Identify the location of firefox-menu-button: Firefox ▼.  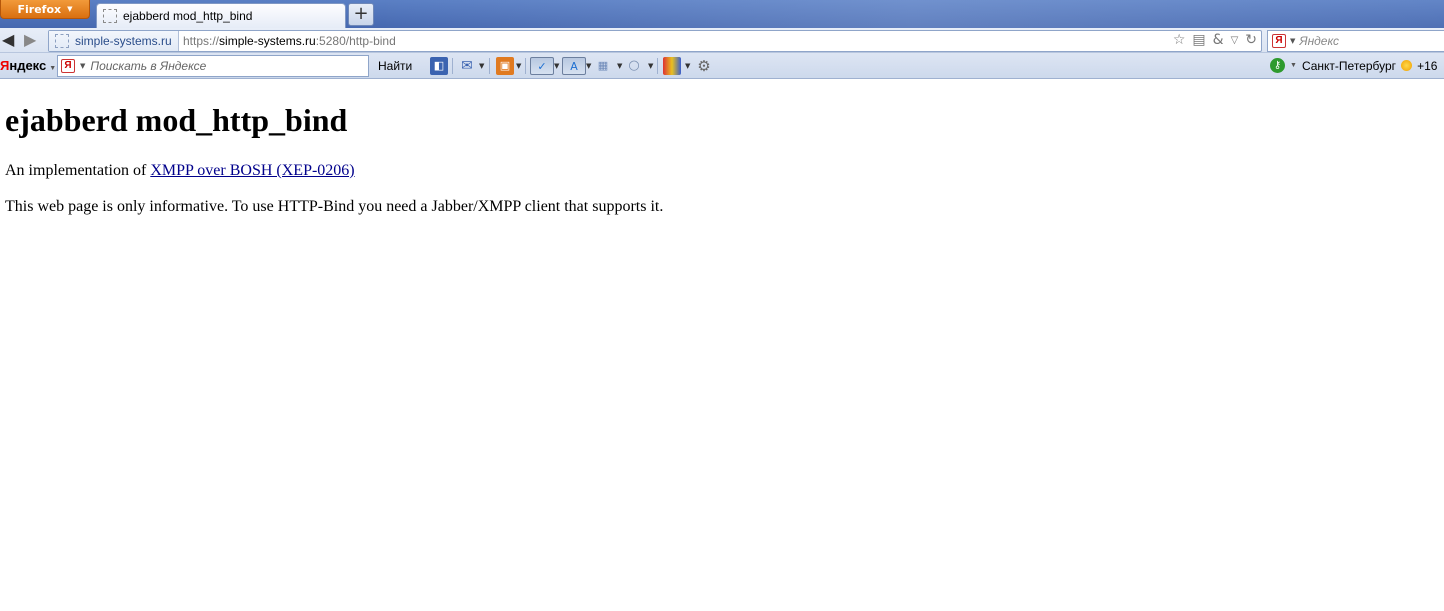
(45, 9).